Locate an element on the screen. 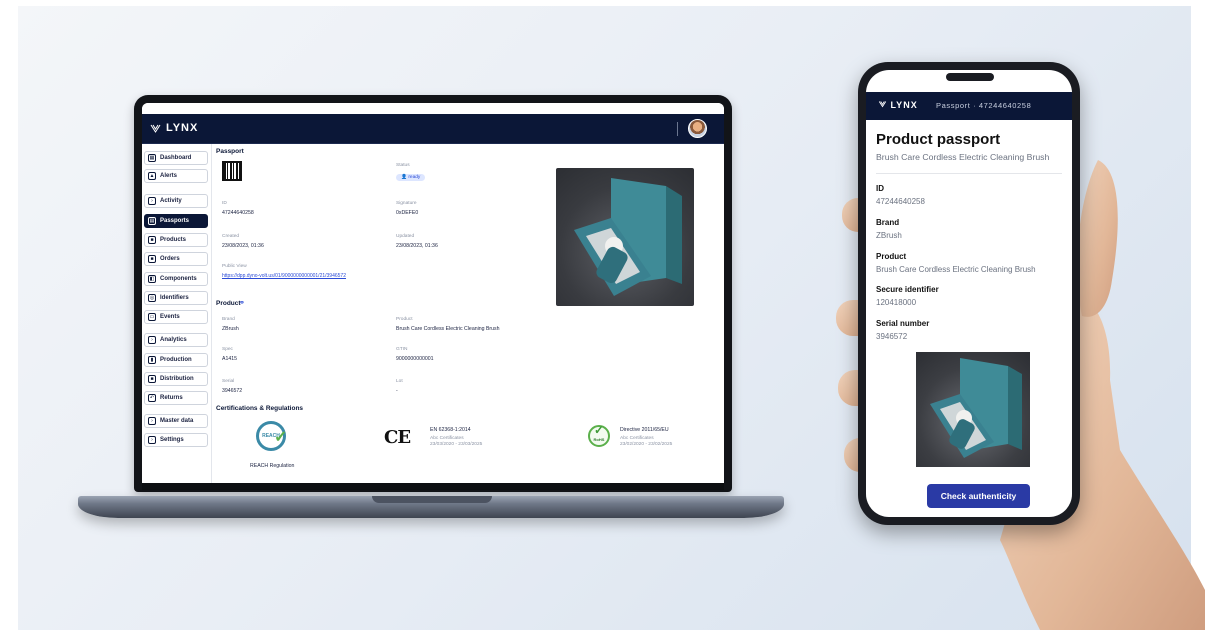 Image resolution: width=1205 pixels, height=630 pixels. sidebar-item-orders: ■ Orders is located at coordinates (176, 259).